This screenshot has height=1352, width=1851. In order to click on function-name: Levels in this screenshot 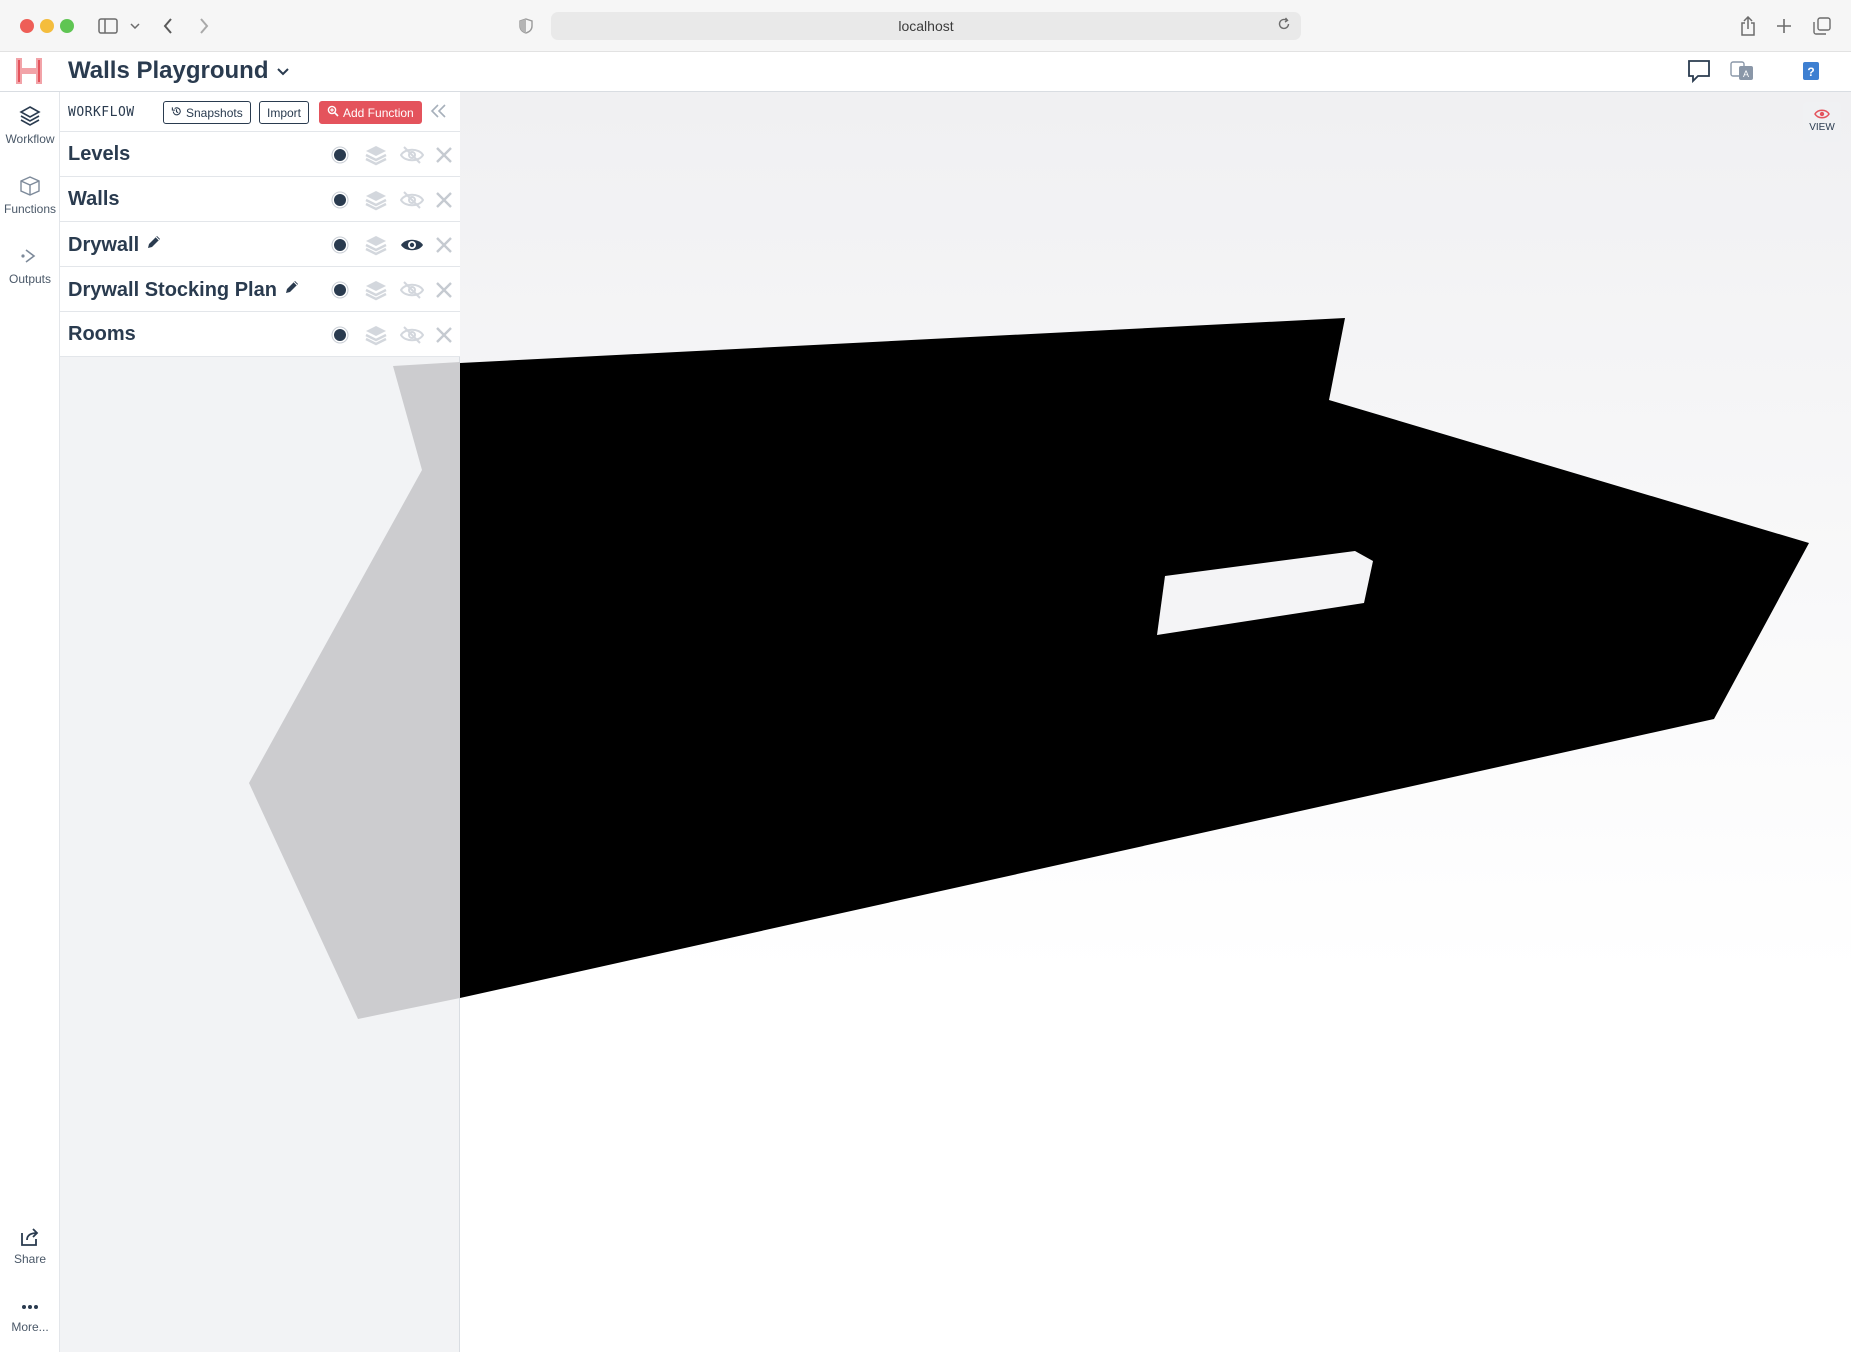, I will do `click(99, 154)`.